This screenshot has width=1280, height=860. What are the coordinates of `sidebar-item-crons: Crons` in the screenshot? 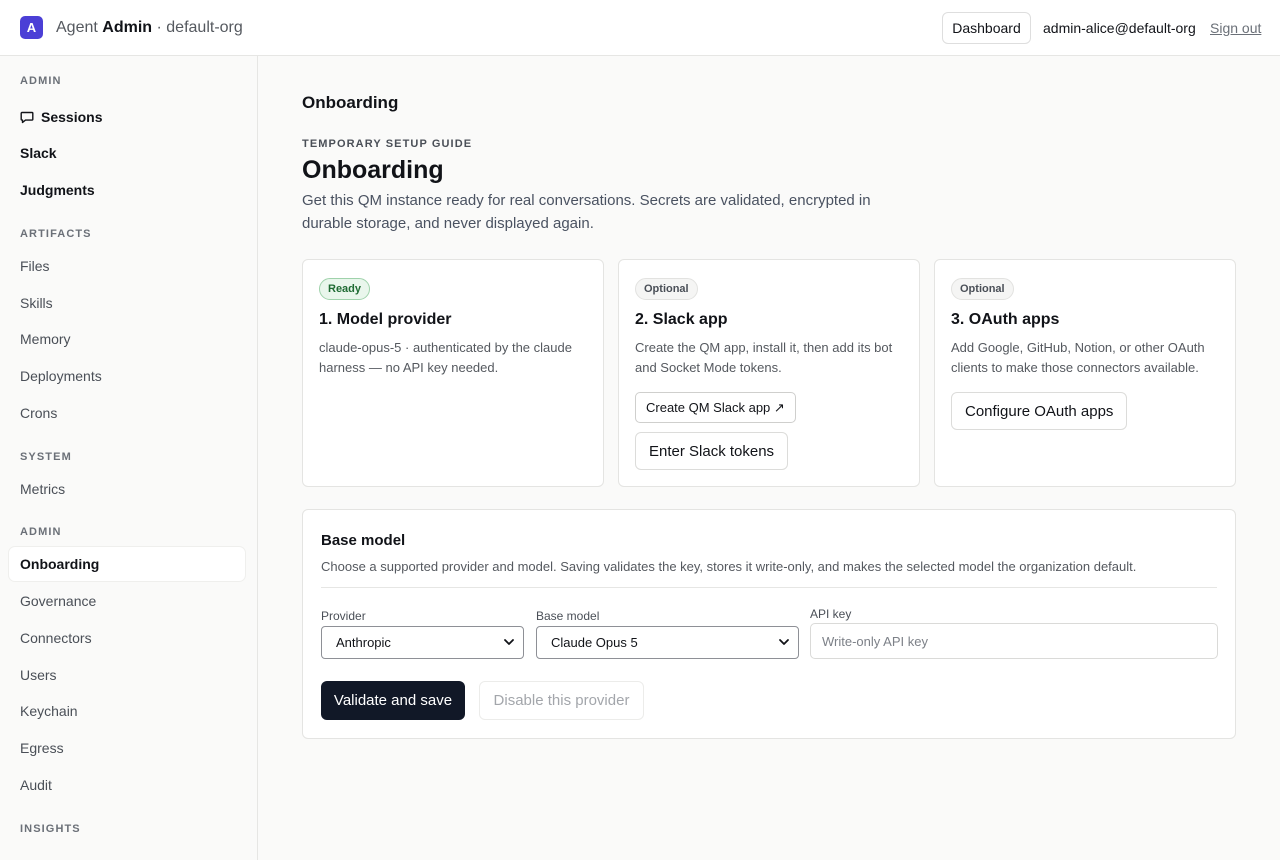 It's located at (127, 413).